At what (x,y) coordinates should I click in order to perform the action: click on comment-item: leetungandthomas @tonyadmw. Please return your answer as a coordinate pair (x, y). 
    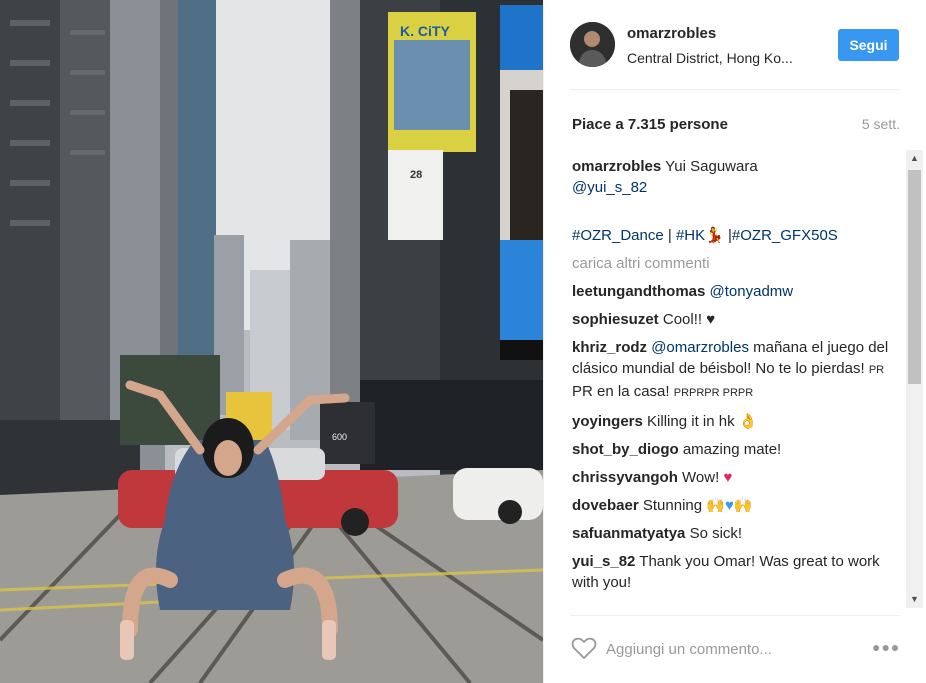
    Looking at the image, I should click on (737, 291).